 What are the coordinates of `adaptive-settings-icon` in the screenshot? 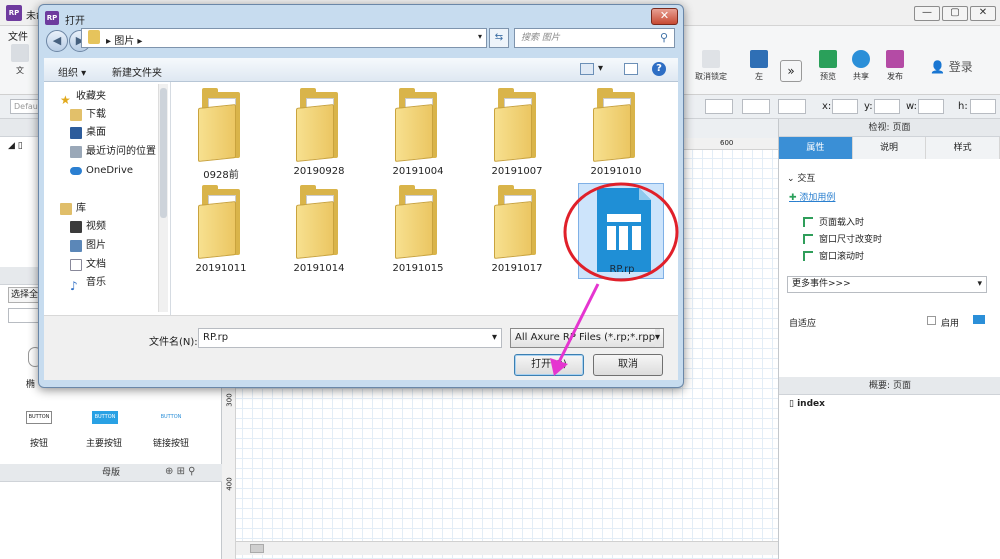 It's located at (979, 319).